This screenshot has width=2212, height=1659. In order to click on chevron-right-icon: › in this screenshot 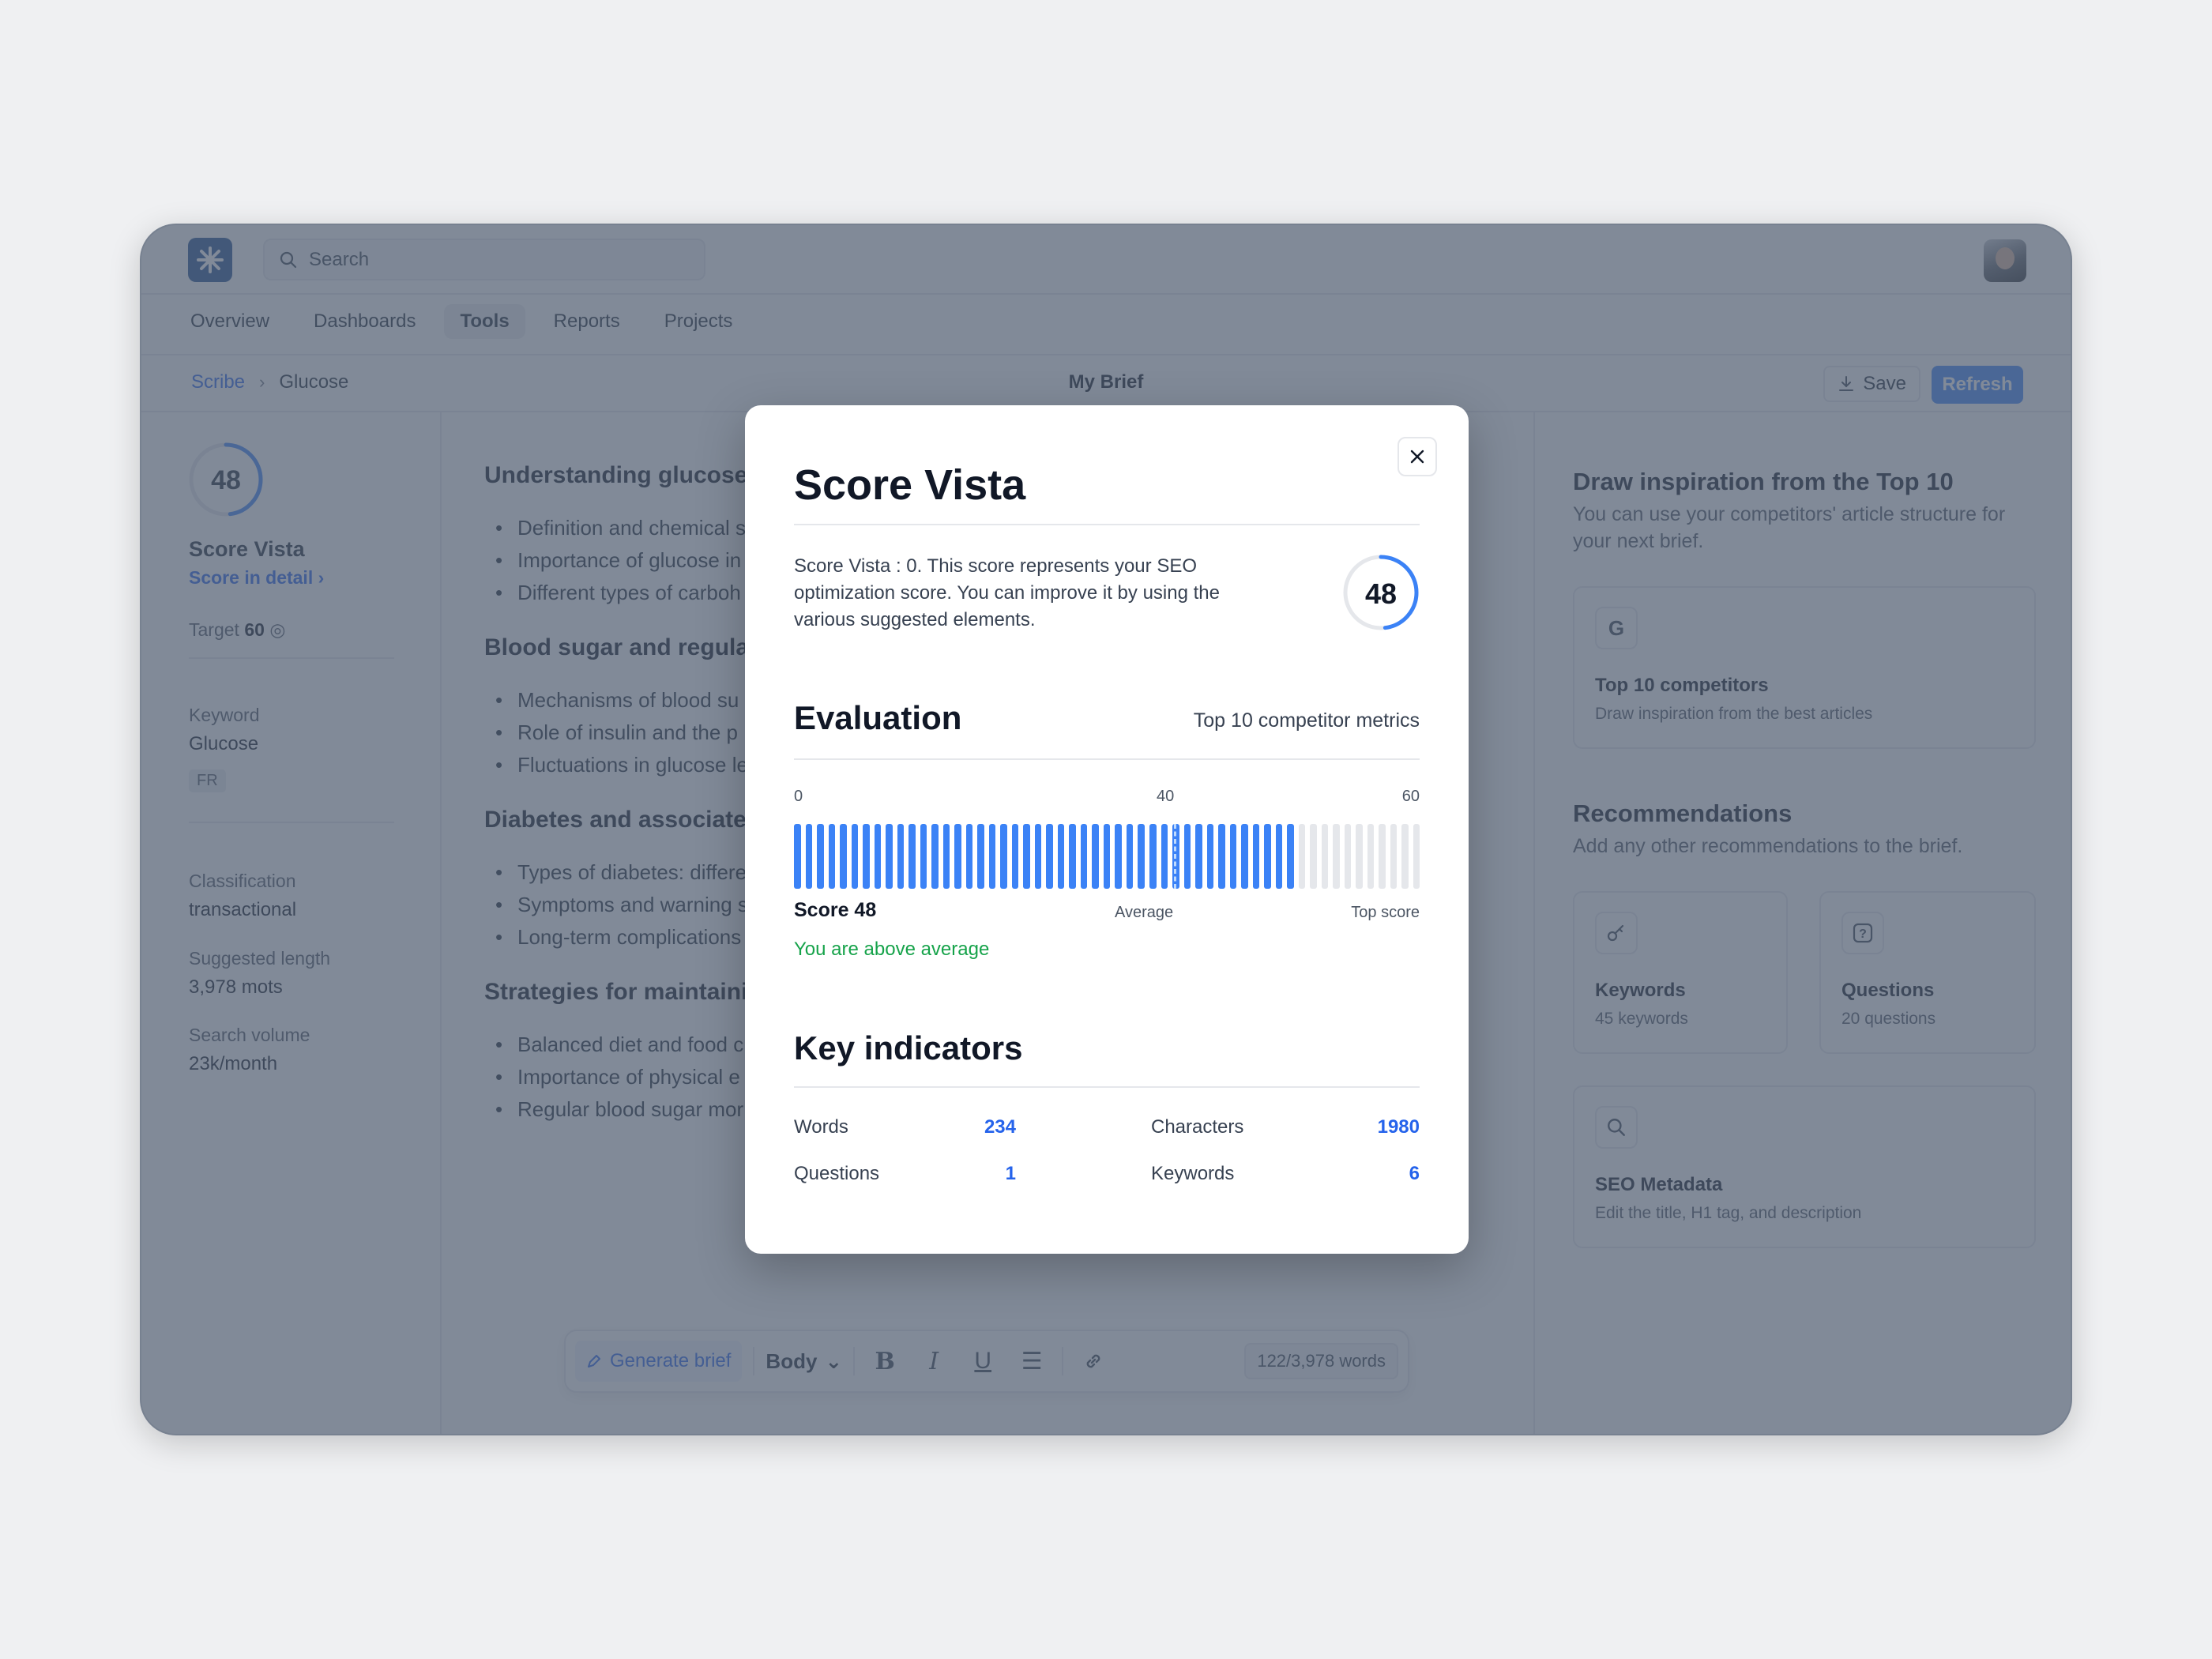, I will do `click(321, 578)`.